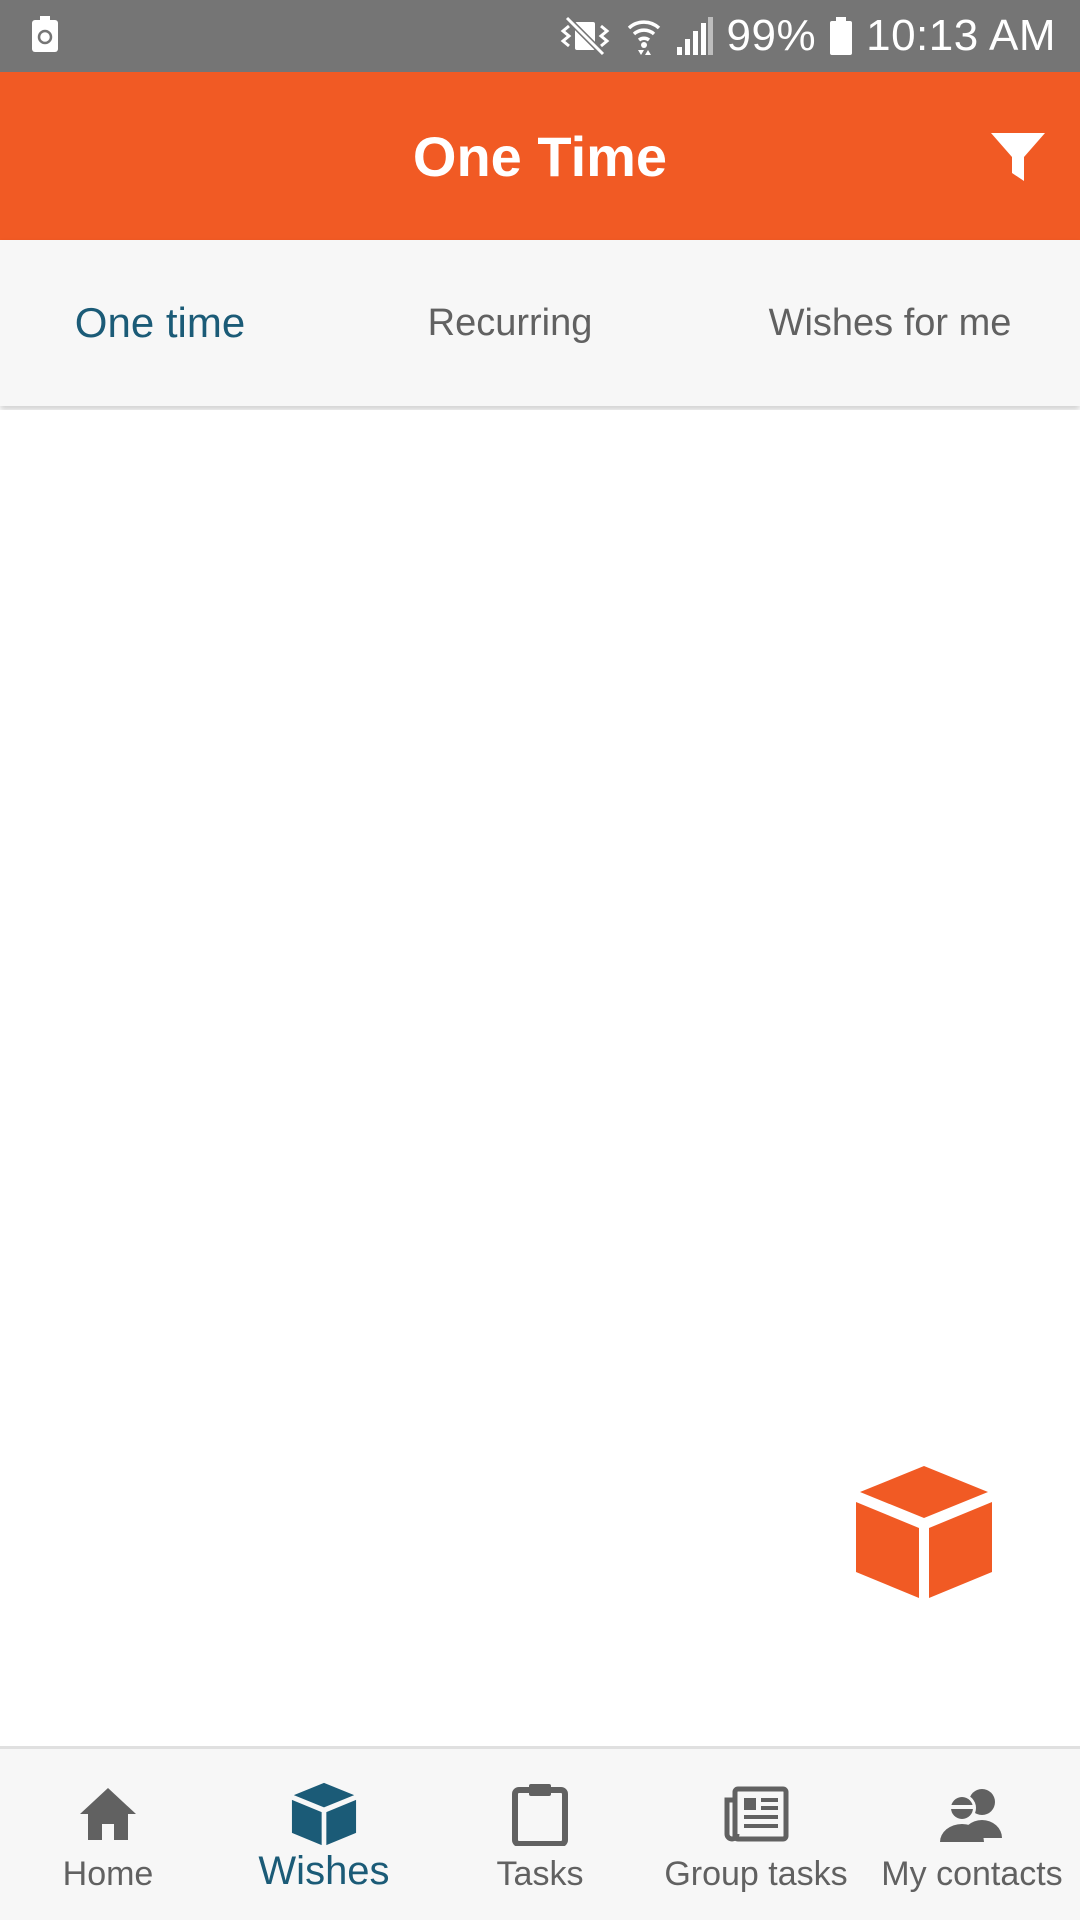  What do you see at coordinates (108, 1814) in the screenshot?
I see `home-icon` at bounding box center [108, 1814].